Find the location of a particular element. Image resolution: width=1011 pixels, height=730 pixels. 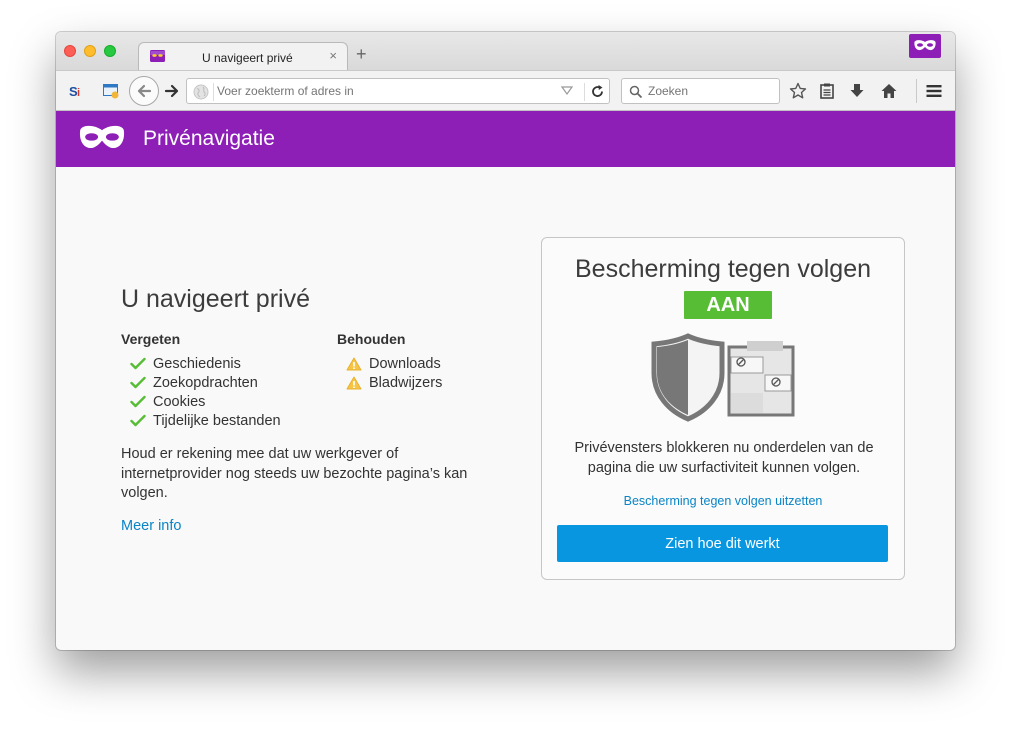

clipboard-list-icon is located at coordinates (827, 91).